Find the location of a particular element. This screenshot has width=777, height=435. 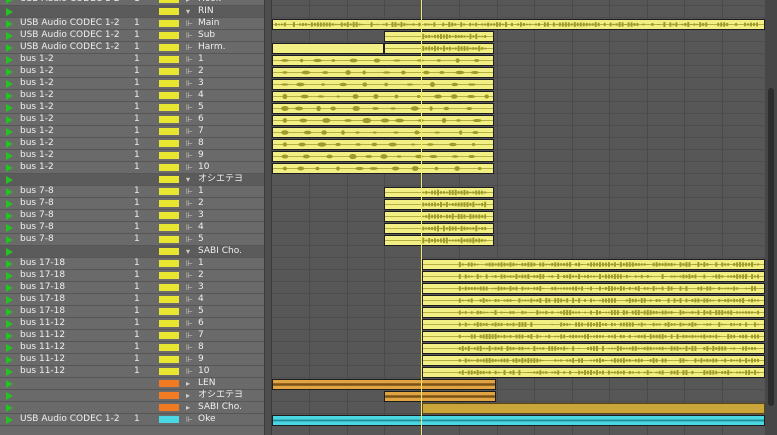

track-name: Oke is located at coordinates (207, 419).